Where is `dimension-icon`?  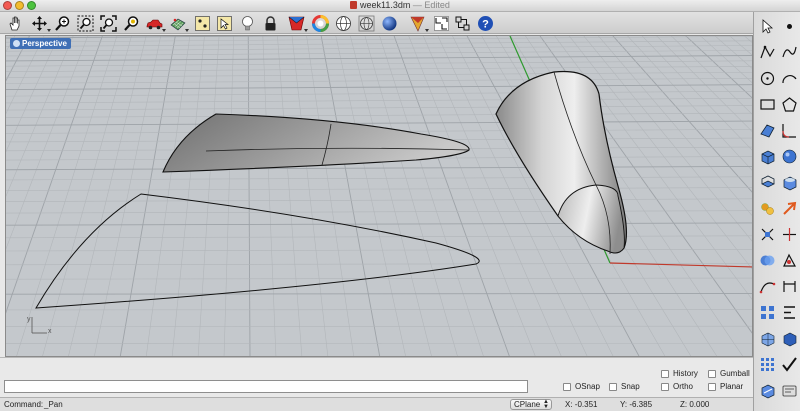 dimension-icon is located at coordinates (789, 286).